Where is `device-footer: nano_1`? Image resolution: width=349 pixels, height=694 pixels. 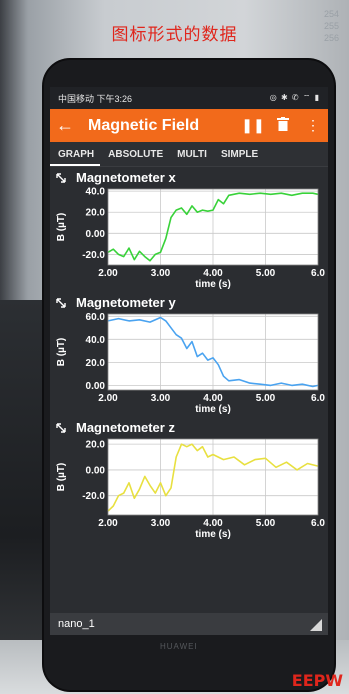
device-footer: nano_1 is located at coordinates (189, 624).